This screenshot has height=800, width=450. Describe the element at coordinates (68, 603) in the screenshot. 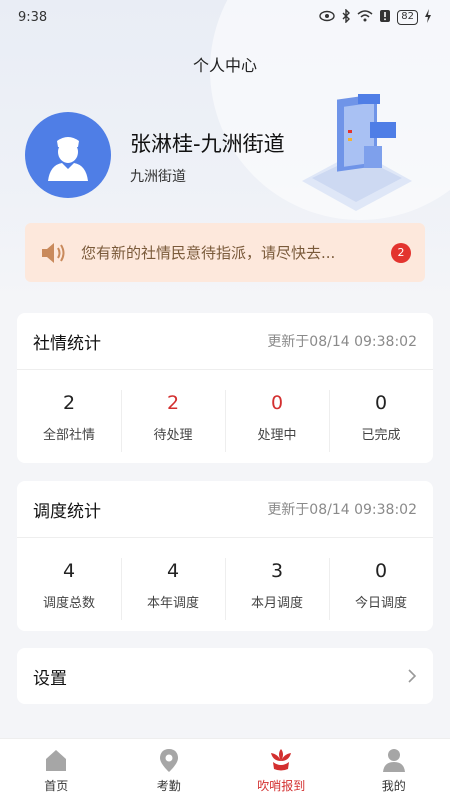

I see `stat-label: 调度总数` at that location.